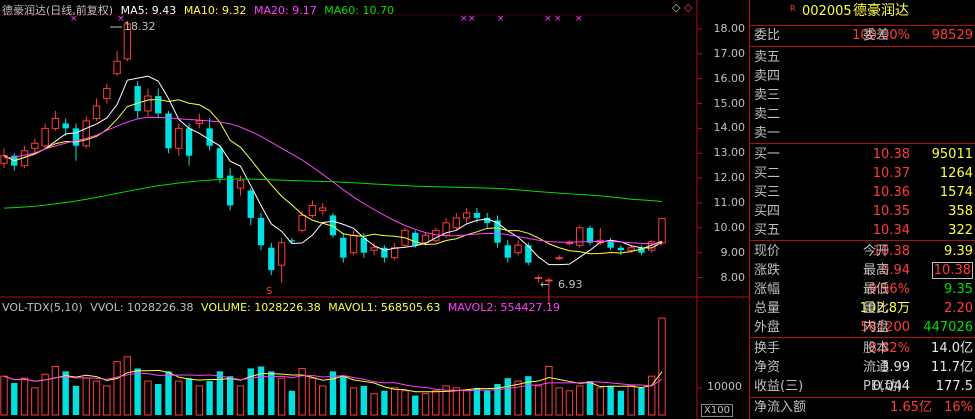 The image size is (975, 419). I want to click on price-axis-label: 16.00, so click(729, 78).